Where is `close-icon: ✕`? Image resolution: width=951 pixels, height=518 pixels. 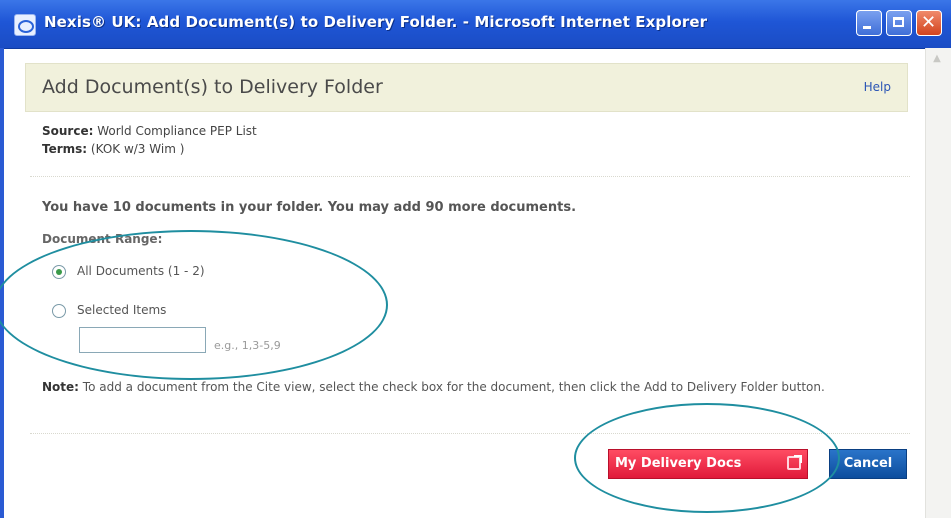 close-icon: ✕ is located at coordinates (929, 22).